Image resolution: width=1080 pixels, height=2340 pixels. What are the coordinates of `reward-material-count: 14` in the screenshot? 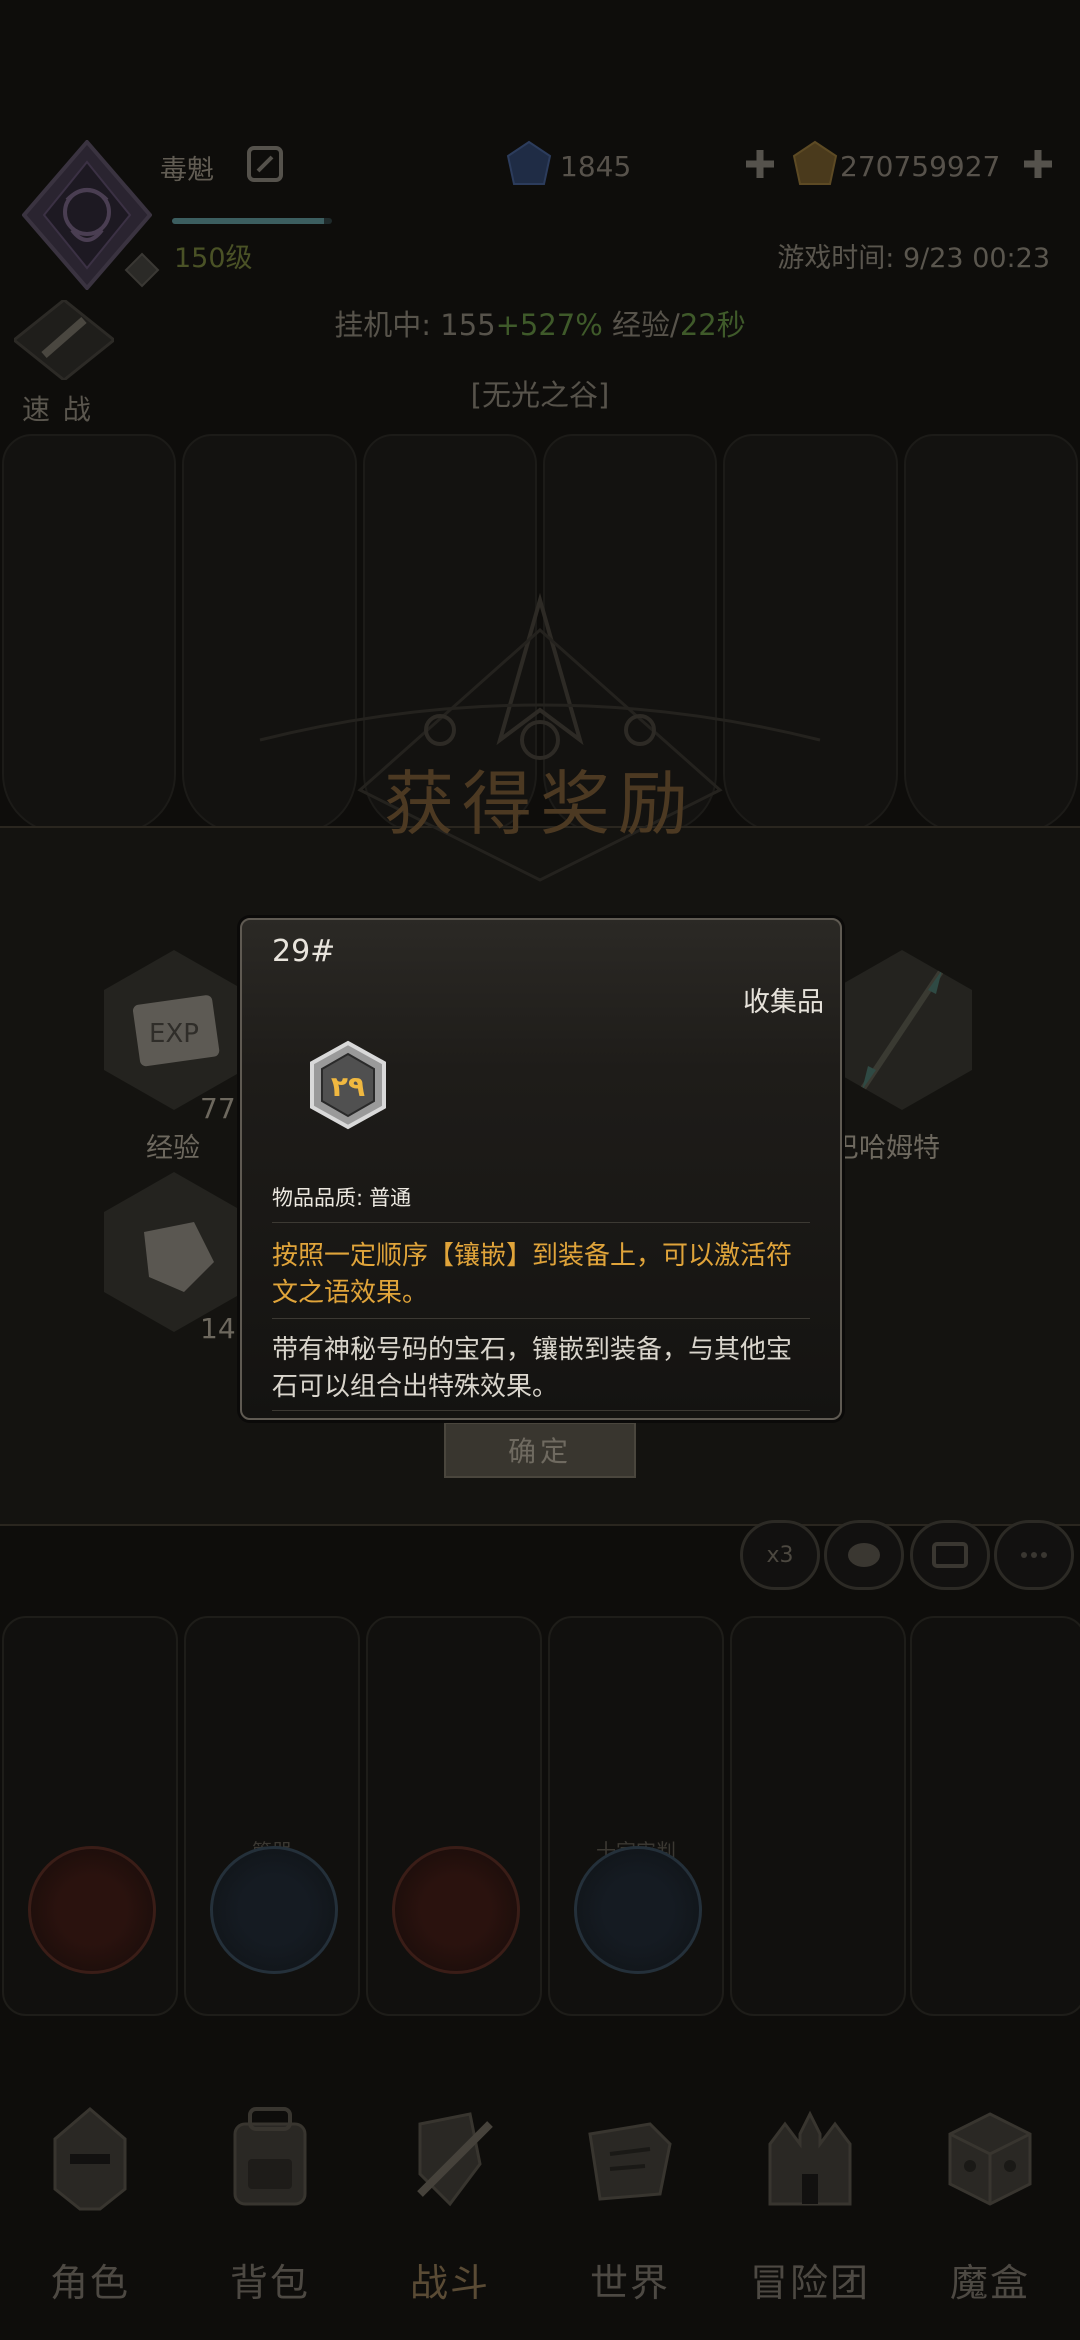 It's located at (218, 1328).